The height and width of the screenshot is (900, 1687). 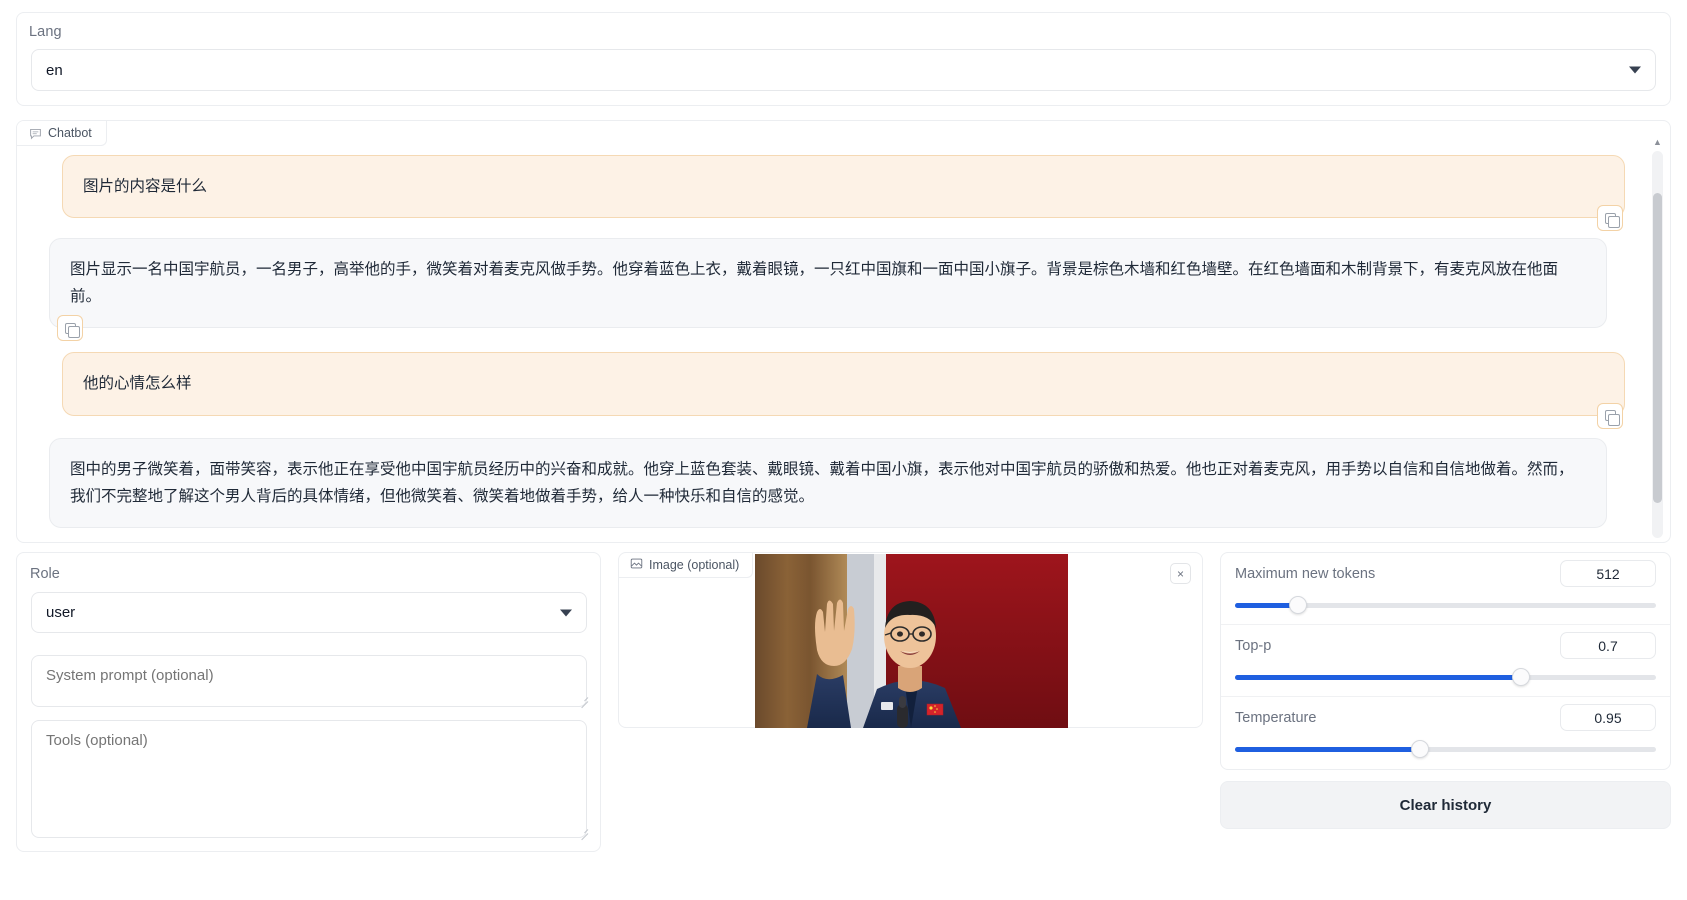 What do you see at coordinates (1608, 573) in the screenshot?
I see `param-value-input: 512` at bounding box center [1608, 573].